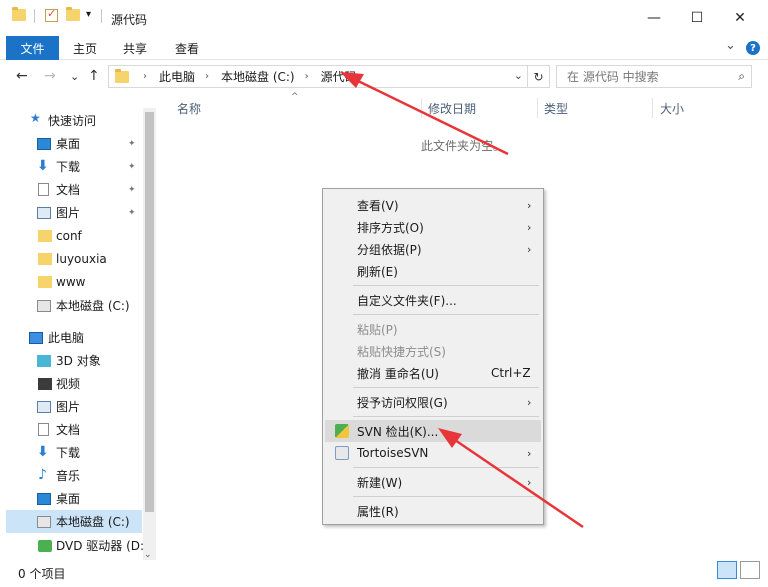  Describe the element at coordinates (433, 453) in the screenshot. I see `menu-item-tortoisesvn: TortoiseSVN ›` at that location.